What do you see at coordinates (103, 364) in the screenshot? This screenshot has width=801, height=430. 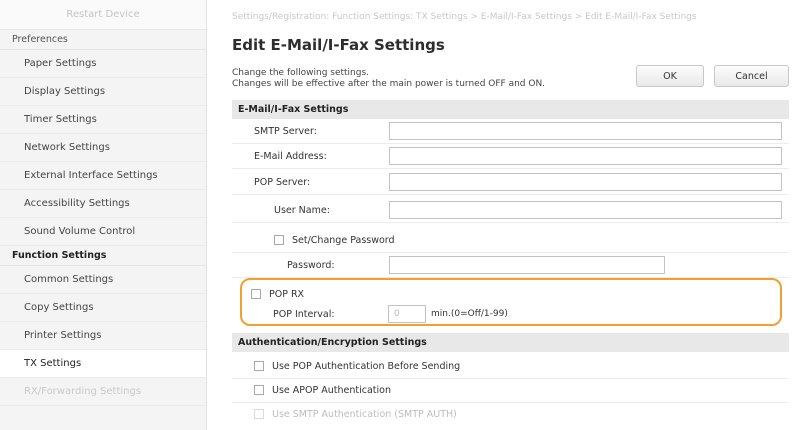 I see `sidebar-item-tx-settings: TX Settings` at bounding box center [103, 364].